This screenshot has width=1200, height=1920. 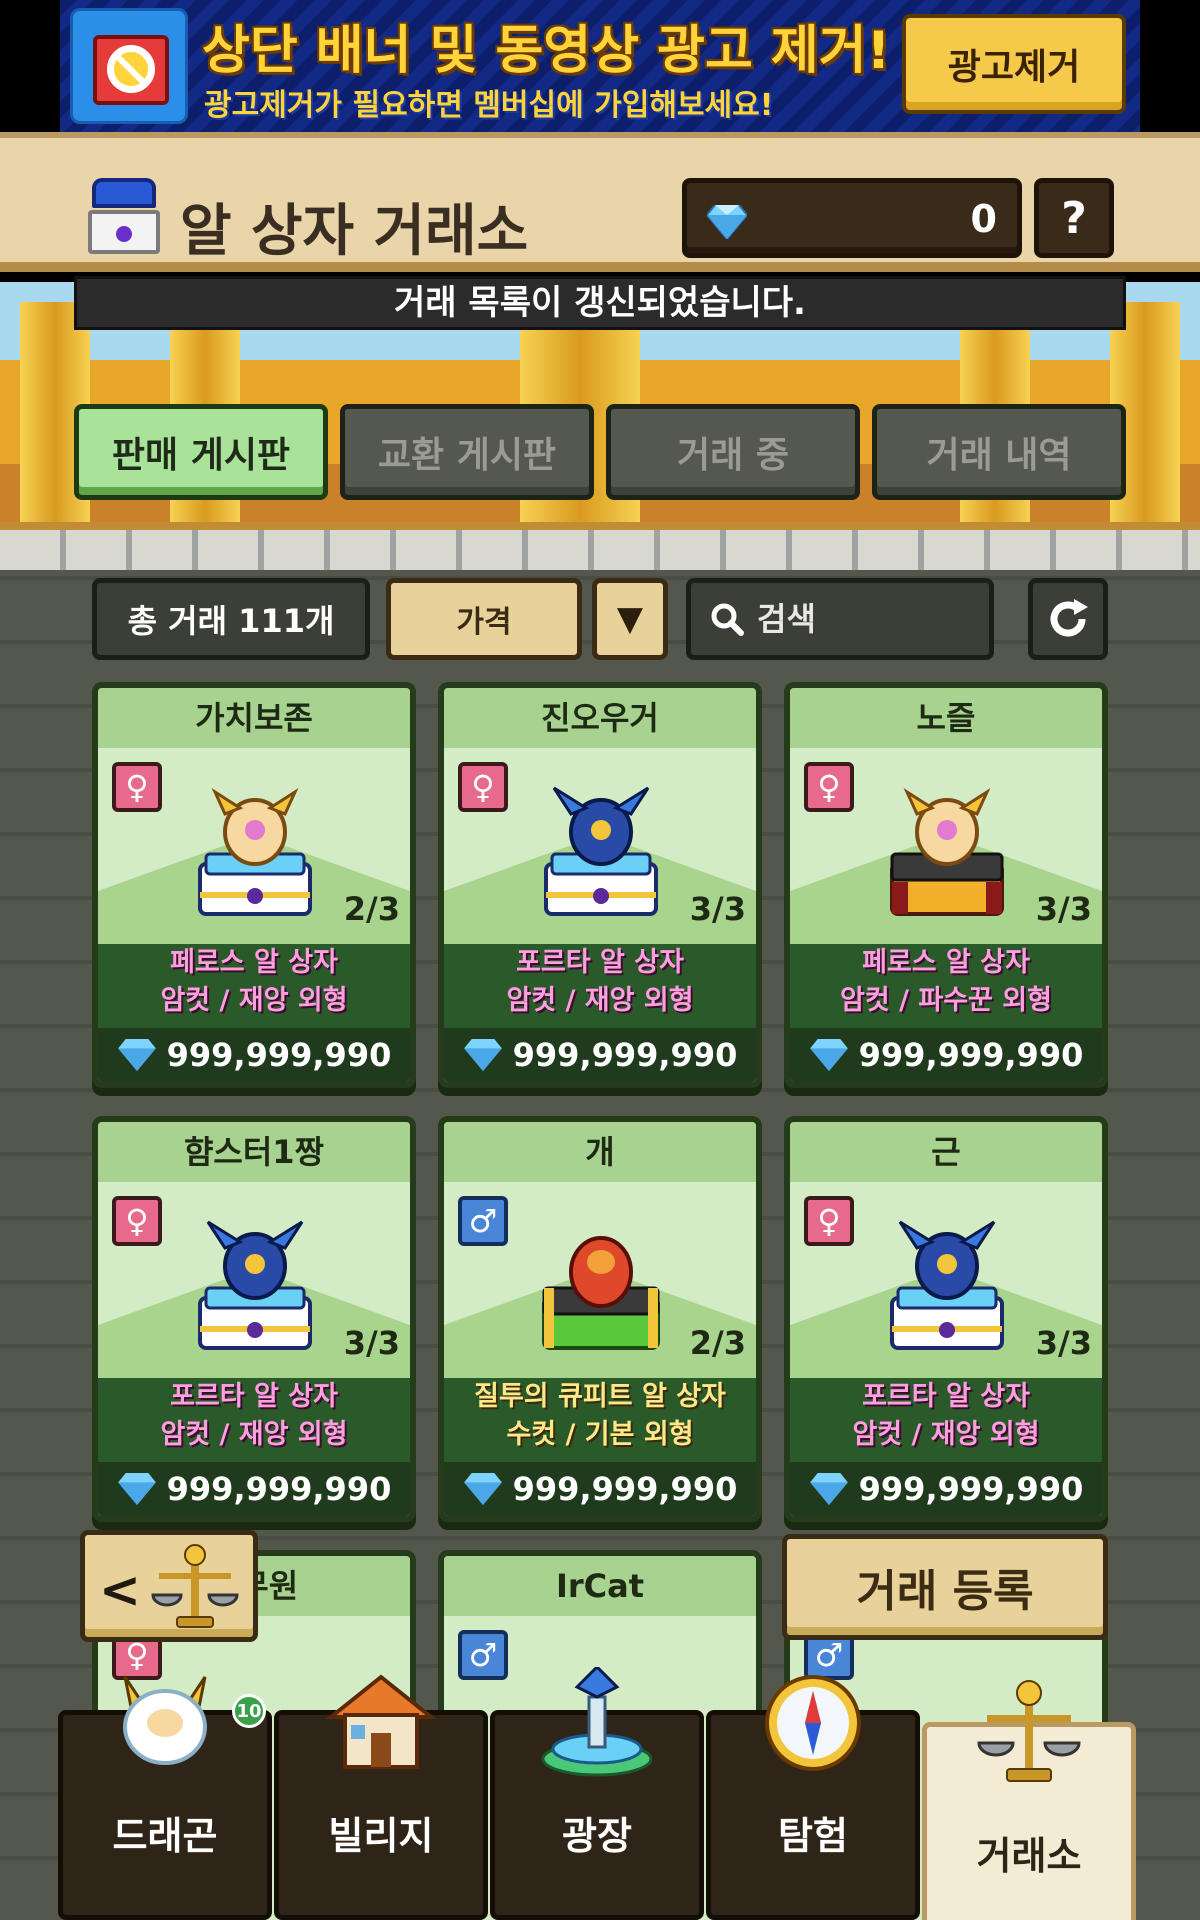 What do you see at coordinates (231, 619) in the screenshot?
I see `total-trade-count: 총 거래 111개` at bounding box center [231, 619].